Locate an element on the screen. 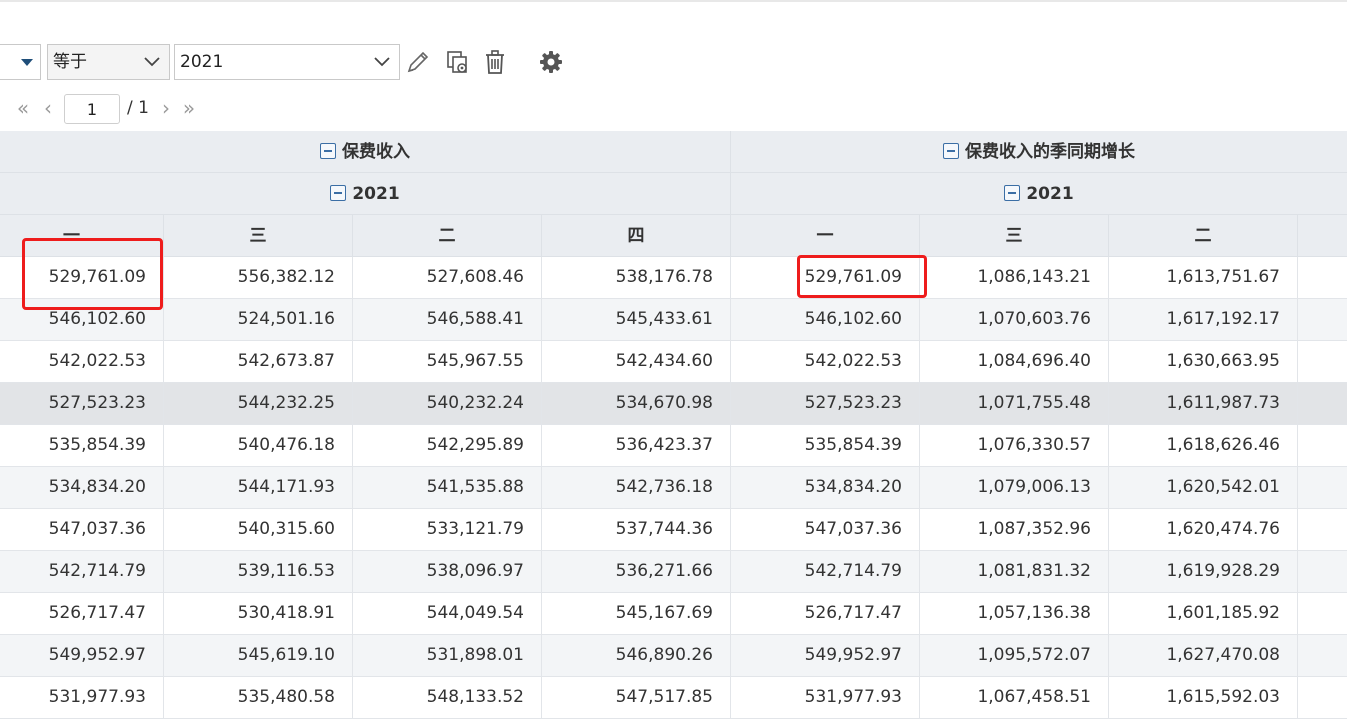 The image size is (1347, 719). copy-settings-icon is located at coordinates (458, 62).